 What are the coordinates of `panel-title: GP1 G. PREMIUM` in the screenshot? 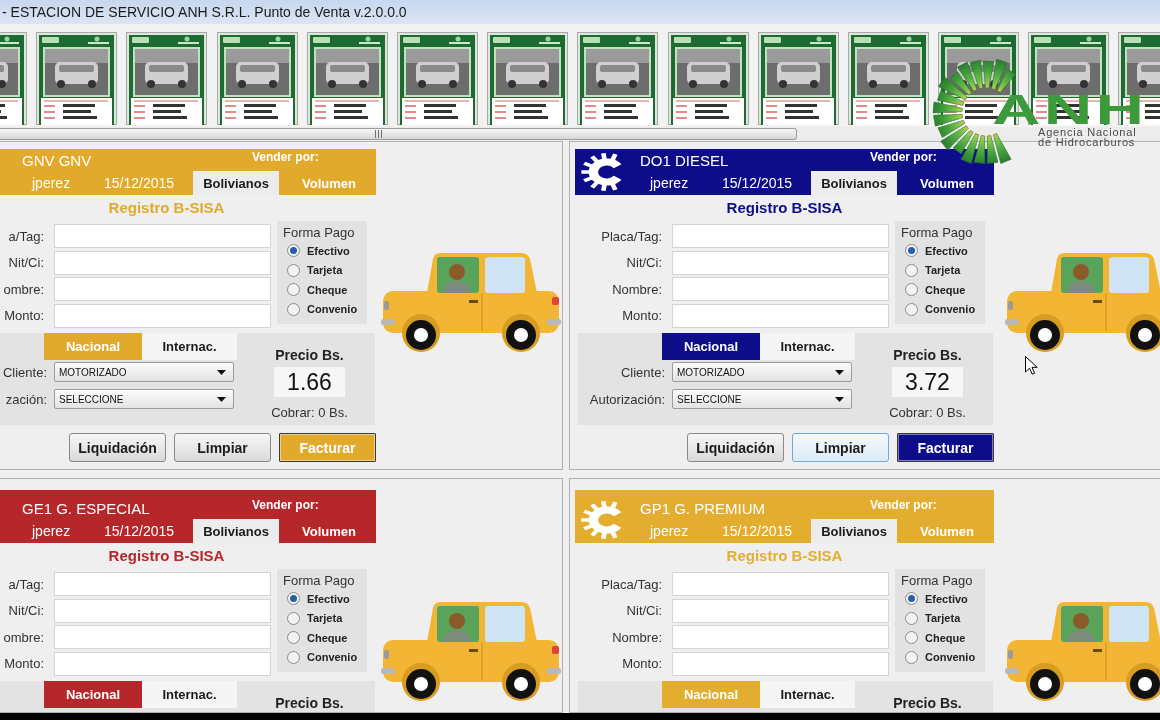 It's located at (703, 509).